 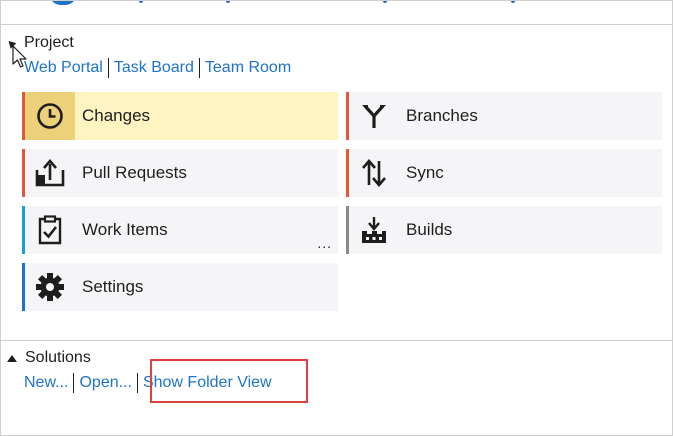 I want to click on project-links: Web Portal Task Board Team Room, so click(x=157, y=68).